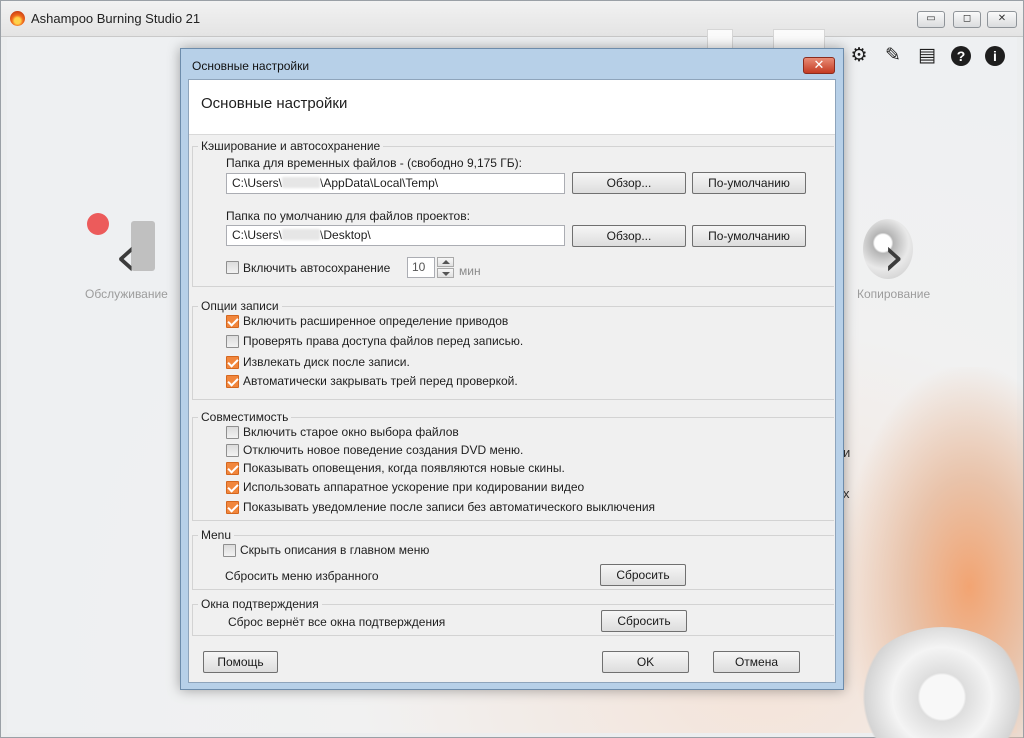 Image resolution: width=1024 pixels, height=738 pixels. I want to click on gear-icon: ⚙, so click(859, 56).